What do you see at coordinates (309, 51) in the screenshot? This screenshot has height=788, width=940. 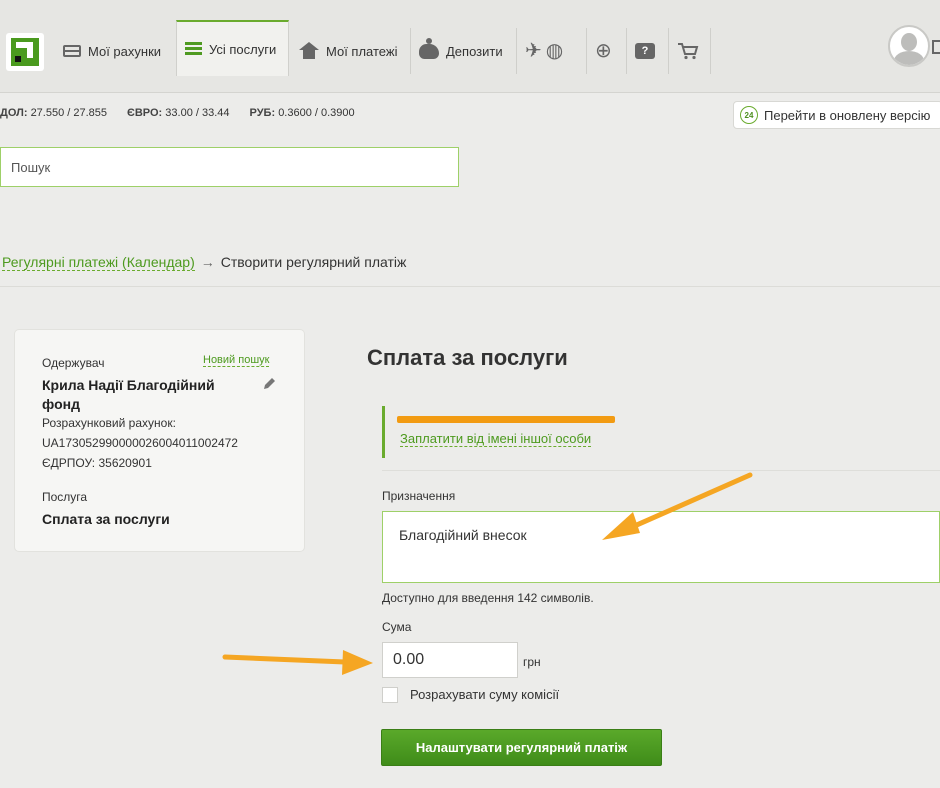 I see `house-icon` at bounding box center [309, 51].